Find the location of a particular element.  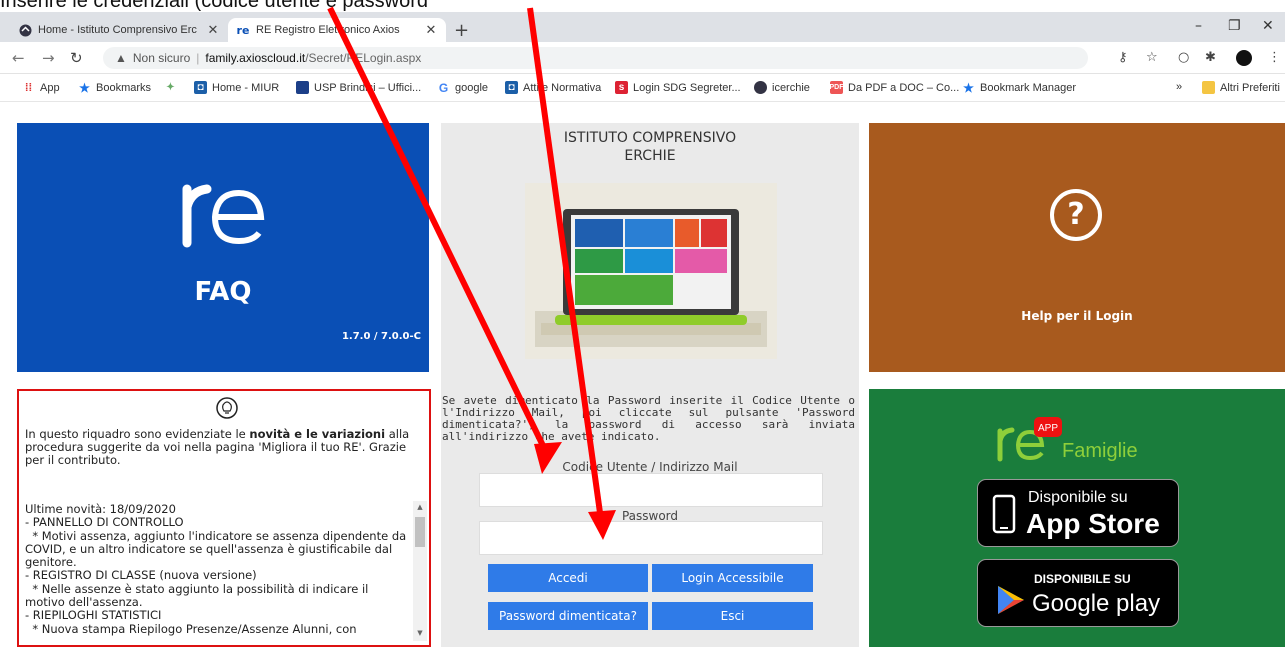

news-line: - REGISTRO DI CLASSE (nuova versione) is located at coordinates (141, 575).